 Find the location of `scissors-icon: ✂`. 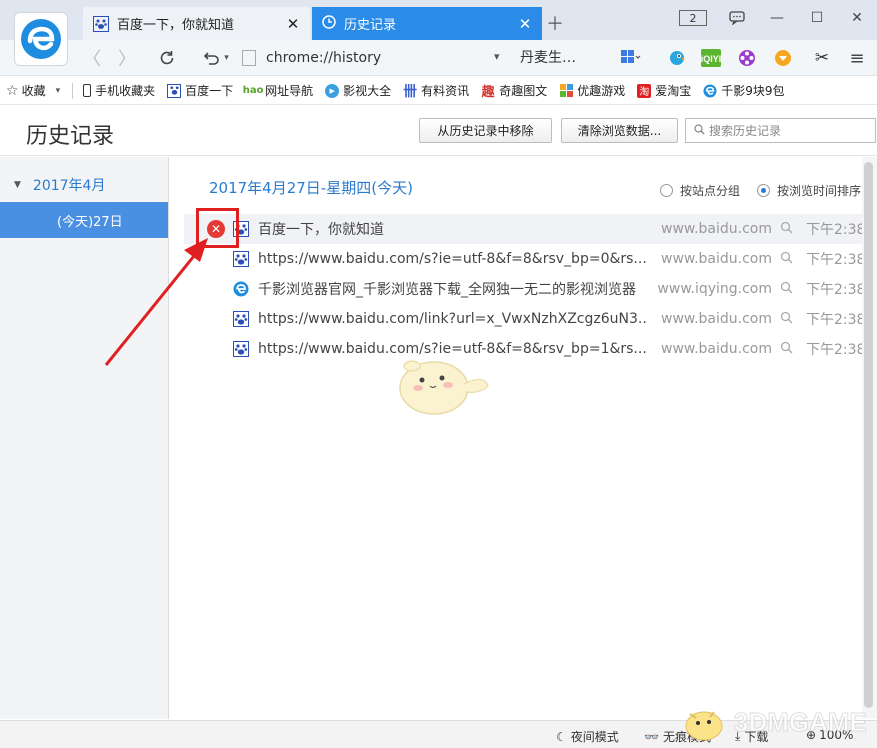

scissors-icon: ✂ is located at coordinates (822, 58).